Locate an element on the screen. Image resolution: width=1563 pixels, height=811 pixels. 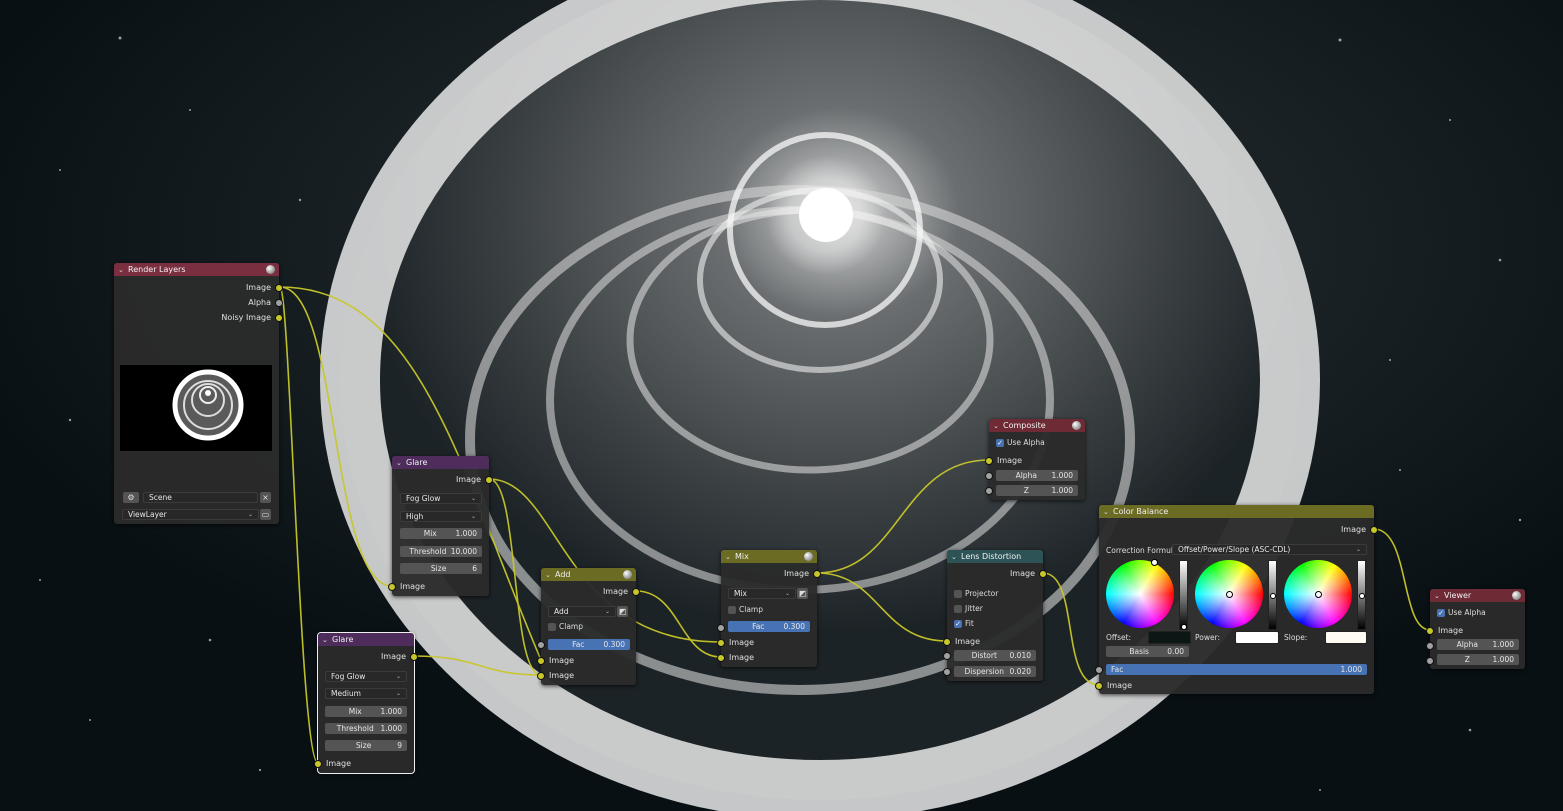
viewer-node-header: ⌄ Viewer is located at coordinates (1477, 595).